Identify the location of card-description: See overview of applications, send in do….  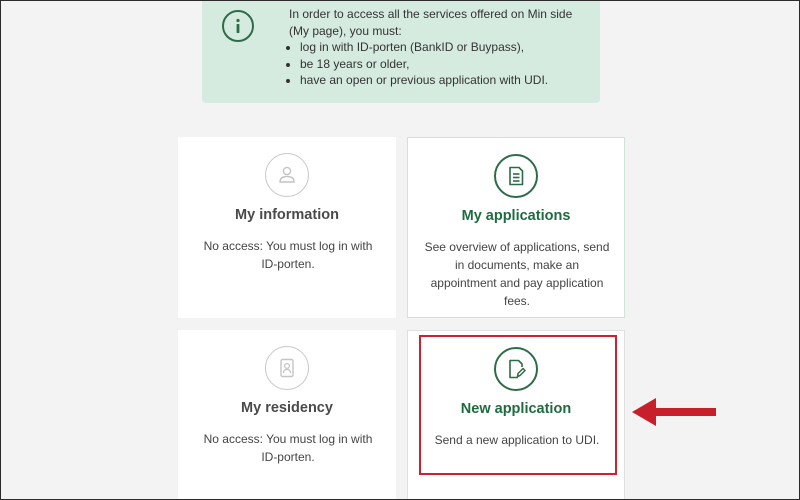
(517, 274).